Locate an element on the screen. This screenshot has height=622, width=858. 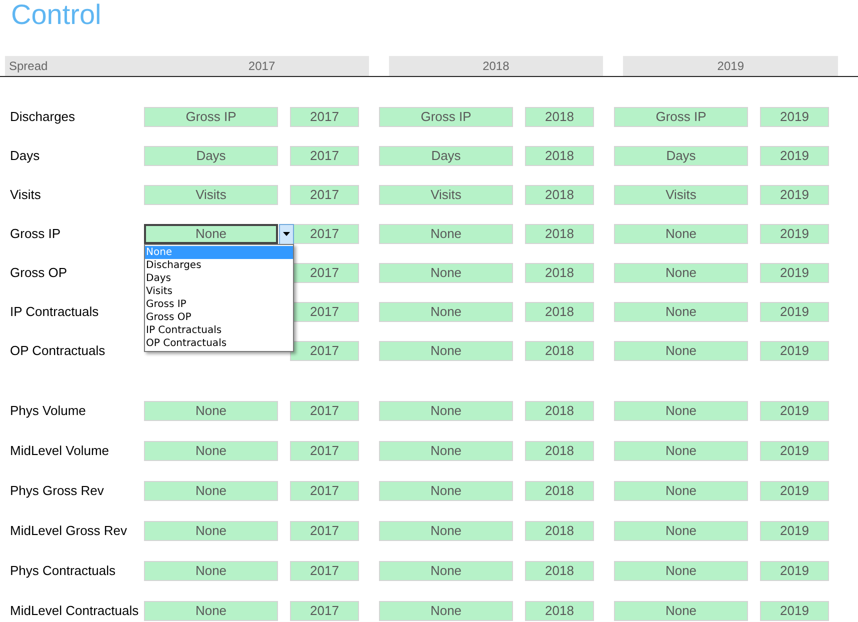
spread-label: Spread is located at coordinates (28, 66).